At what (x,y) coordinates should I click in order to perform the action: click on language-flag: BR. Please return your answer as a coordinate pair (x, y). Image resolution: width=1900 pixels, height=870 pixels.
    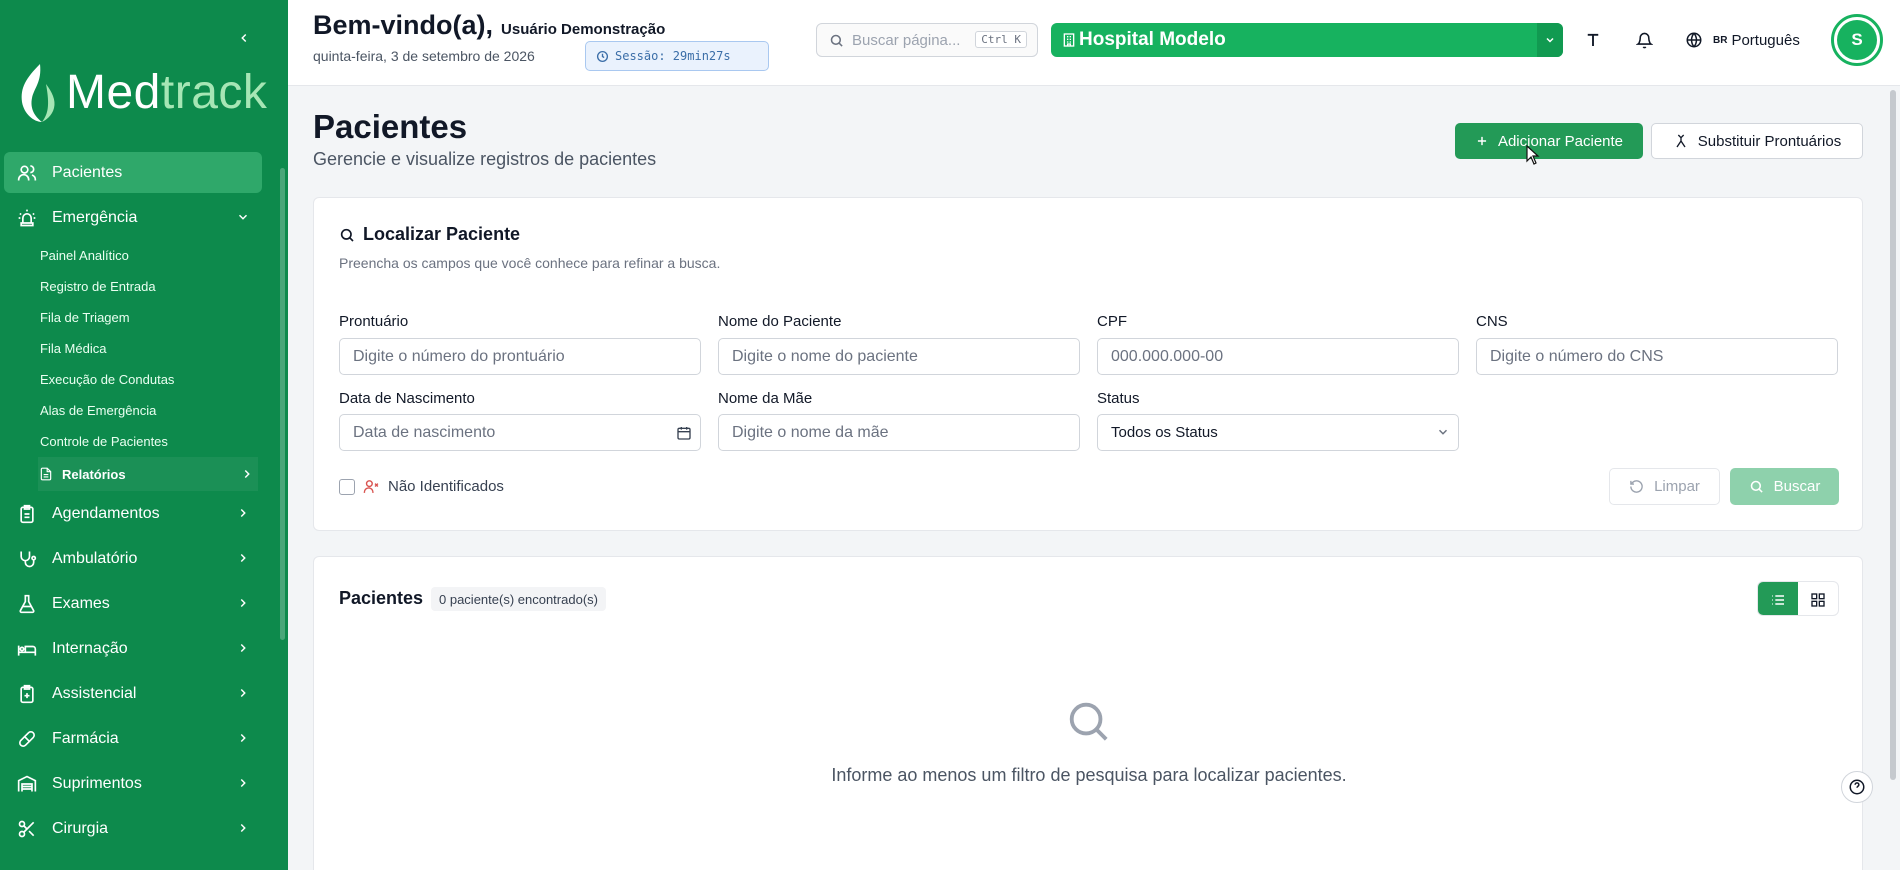
    Looking at the image, I should click on (1720, 40).